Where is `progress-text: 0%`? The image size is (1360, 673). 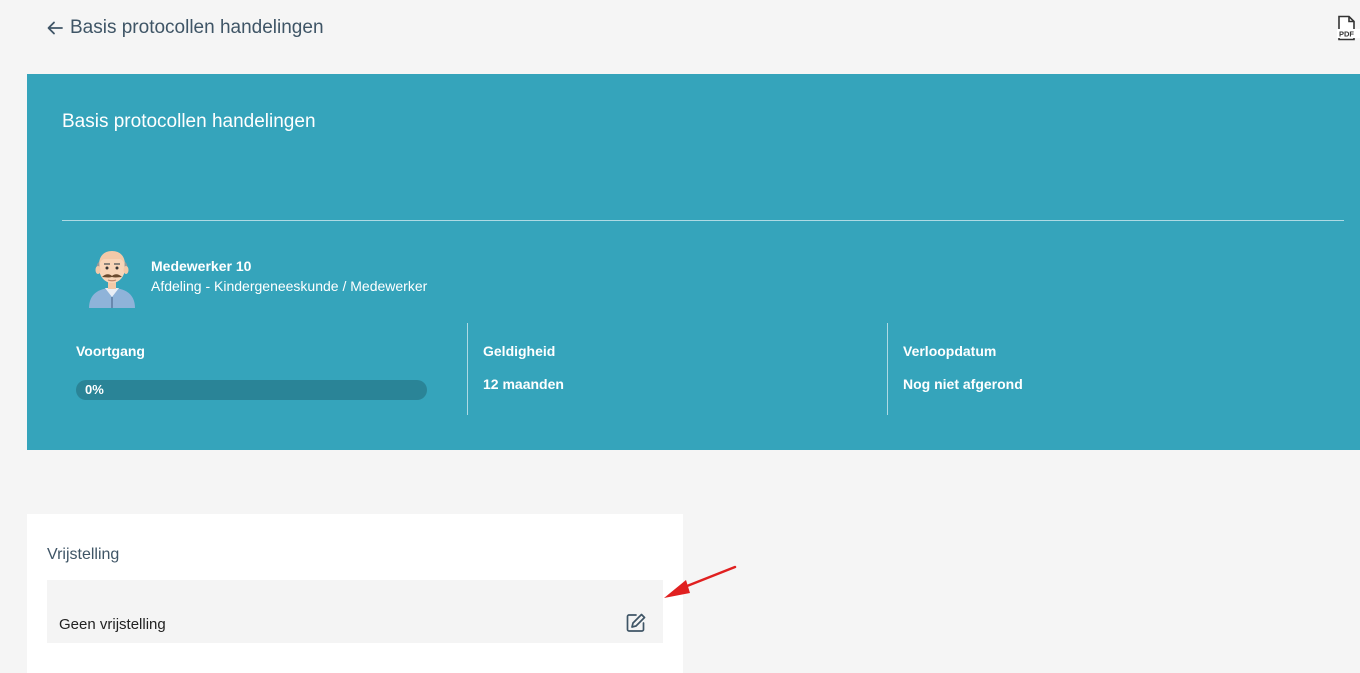
progress-text: 0% is located at coordinates (94, 389).